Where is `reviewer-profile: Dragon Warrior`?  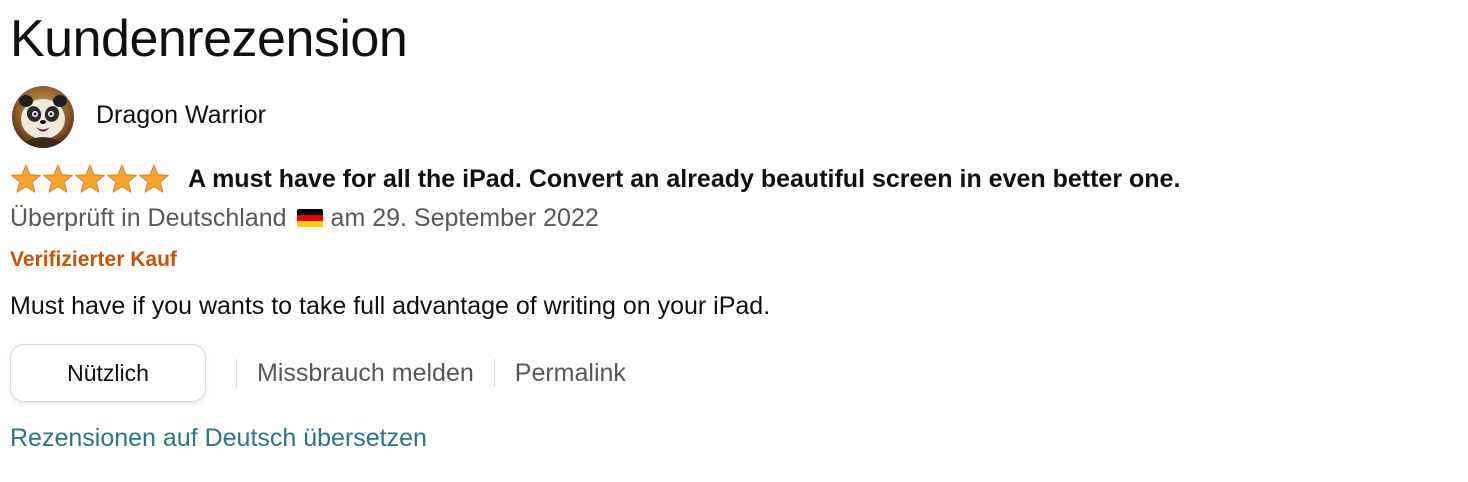 reviewer-profile: Dragon Warrior is located at coordinates (139, 117).